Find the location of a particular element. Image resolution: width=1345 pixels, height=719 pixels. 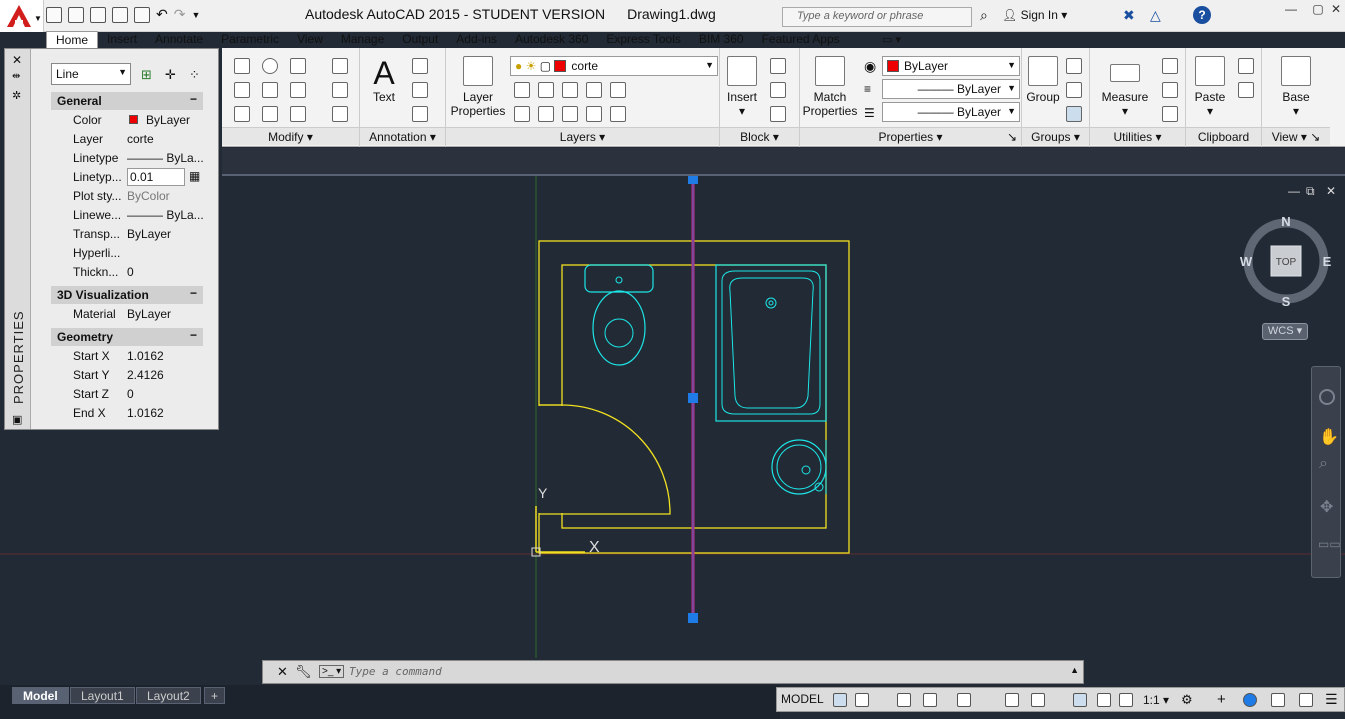

palette-close-icon: ✕ is located at coordinates (17, 60).